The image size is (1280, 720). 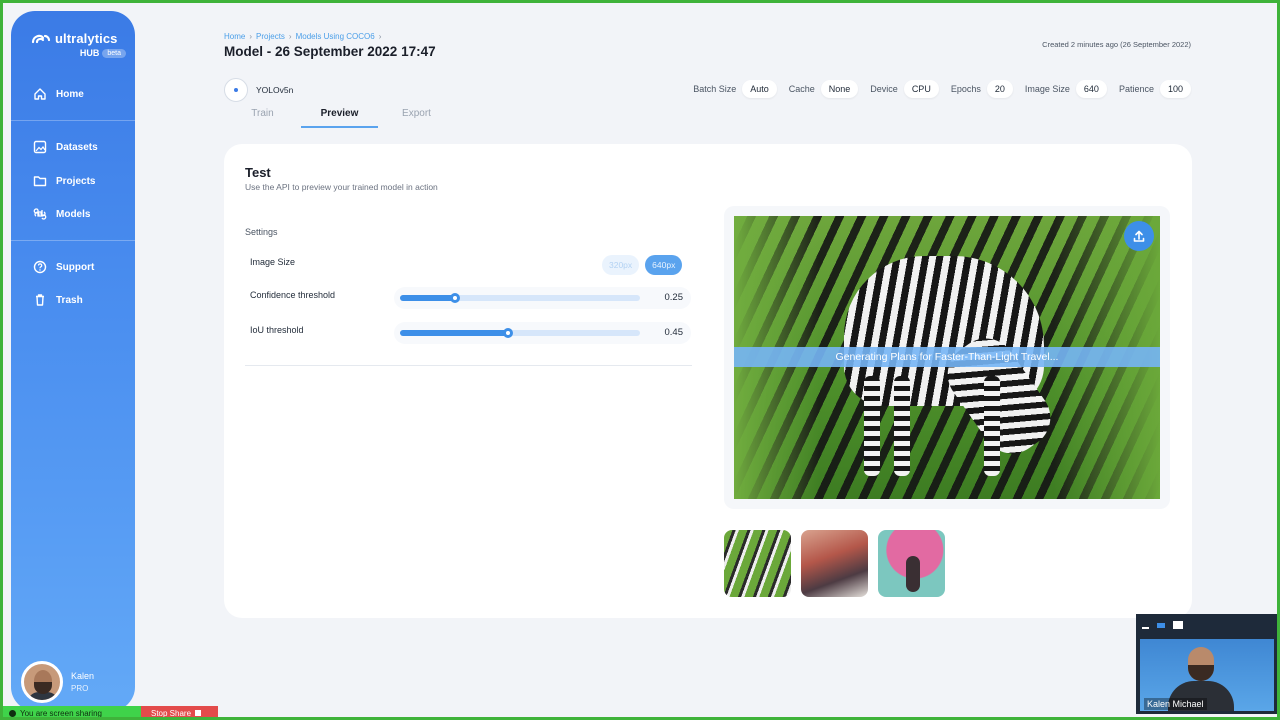 I want to click on help-icon, so click(x=40, y=267).